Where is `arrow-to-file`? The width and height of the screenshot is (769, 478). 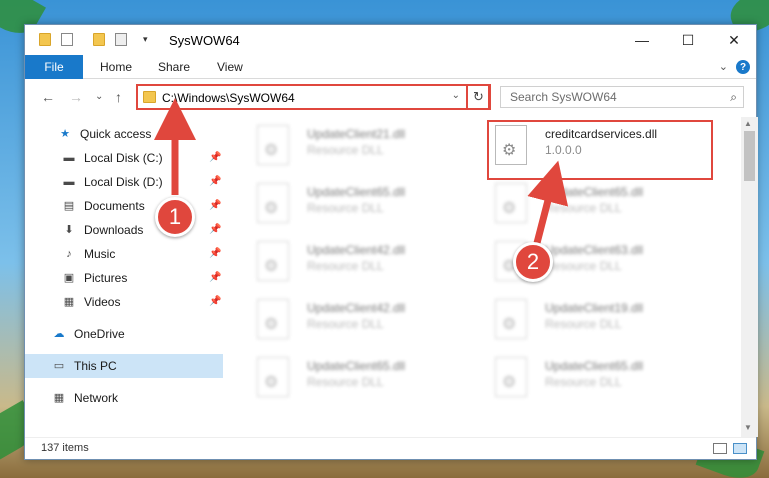
arrow-to-file is located at coordinates (548, 202).